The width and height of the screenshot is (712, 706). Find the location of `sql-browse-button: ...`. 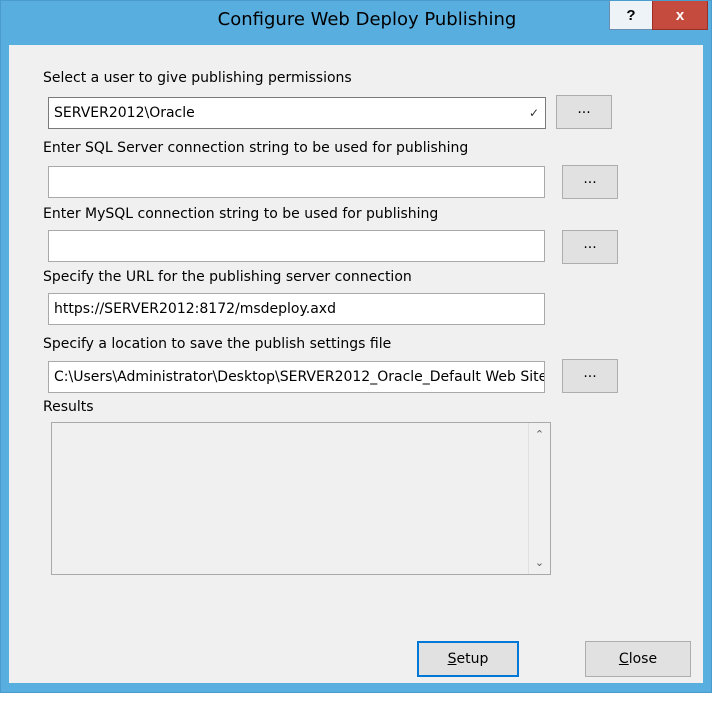

sql-browse-button: ... is located at coordinates (590, 182).